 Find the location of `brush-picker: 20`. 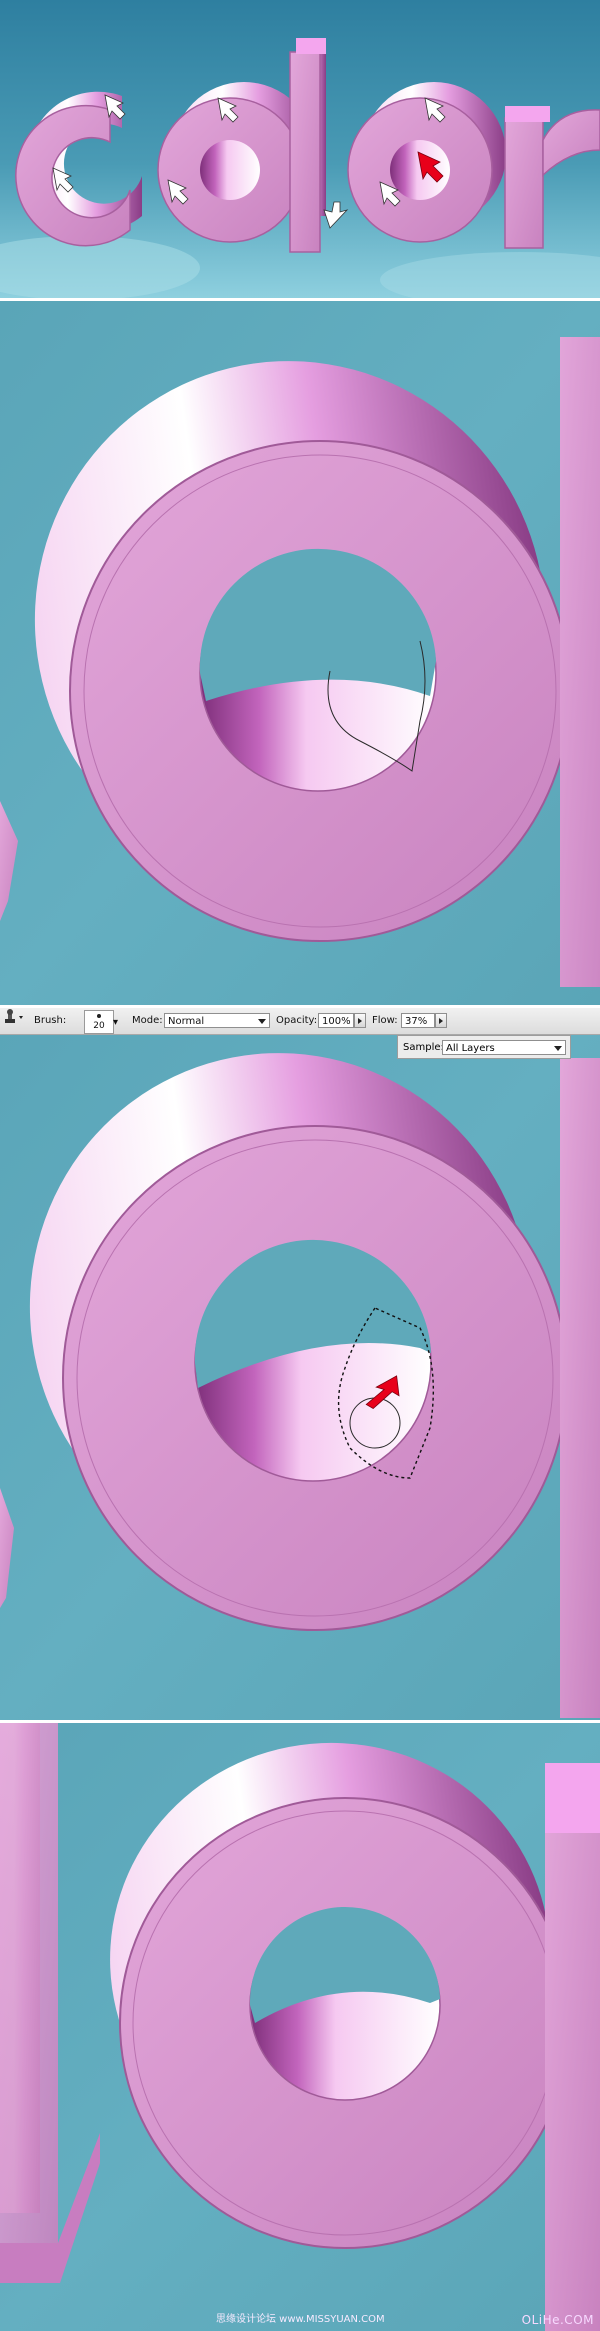

brush-picker: 20 is located at coordinates (99, 1022).